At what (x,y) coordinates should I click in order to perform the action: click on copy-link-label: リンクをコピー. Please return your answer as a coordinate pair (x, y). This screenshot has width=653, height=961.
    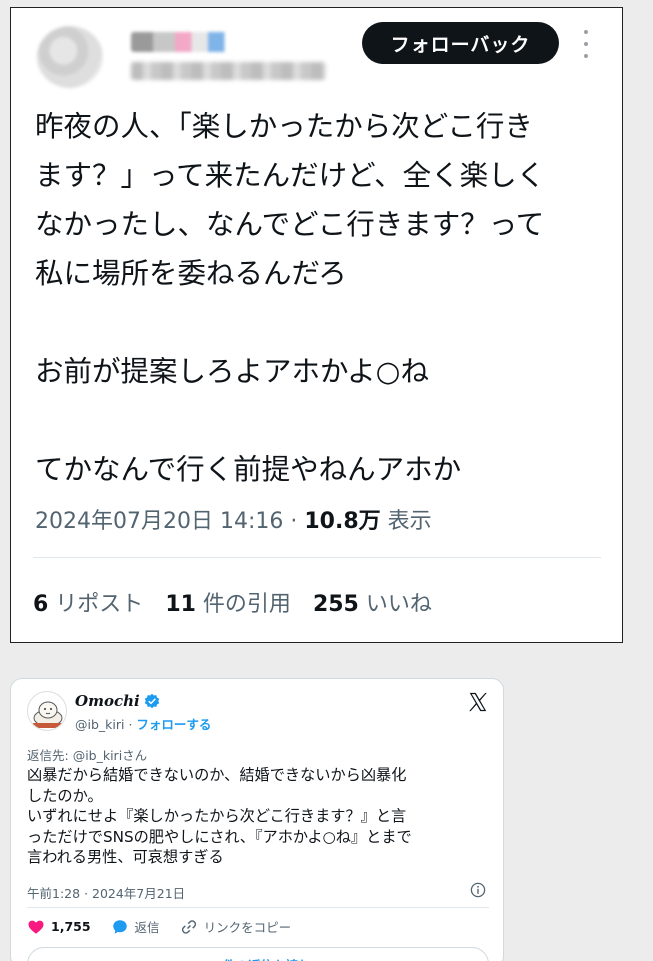
    Looking at the image, I should click on (247, 927).